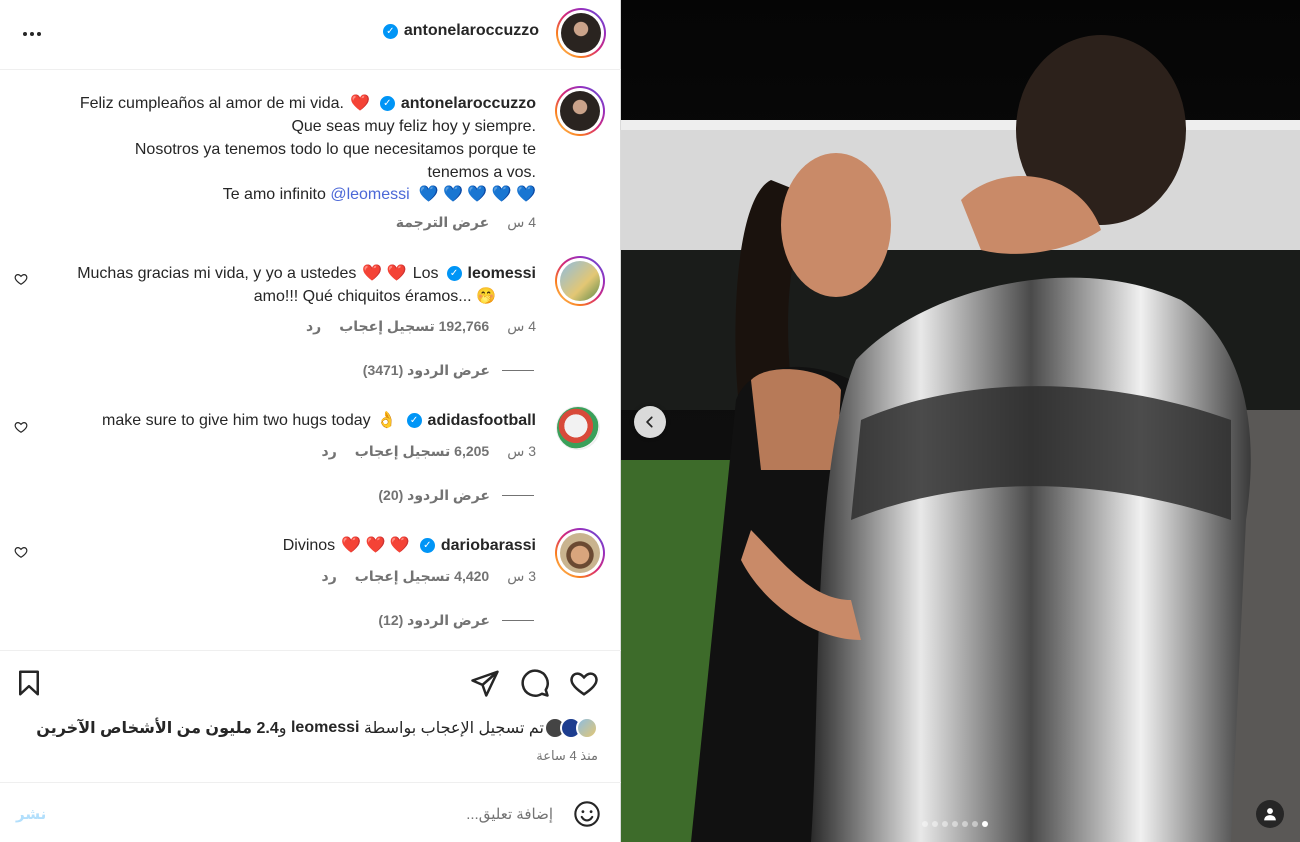  What do you see at coordinates (343, 814) in the screenshot?
I see `add-comment-input` at bounding box center [343, 814].